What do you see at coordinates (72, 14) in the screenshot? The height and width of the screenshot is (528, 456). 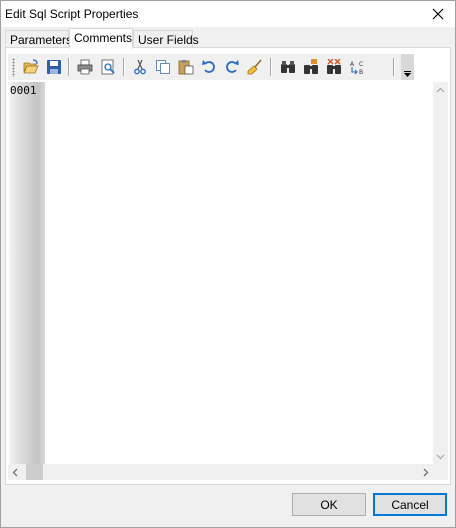 I see `window-title: Edit Sql Script Properties` at bounding box center [72, 14].